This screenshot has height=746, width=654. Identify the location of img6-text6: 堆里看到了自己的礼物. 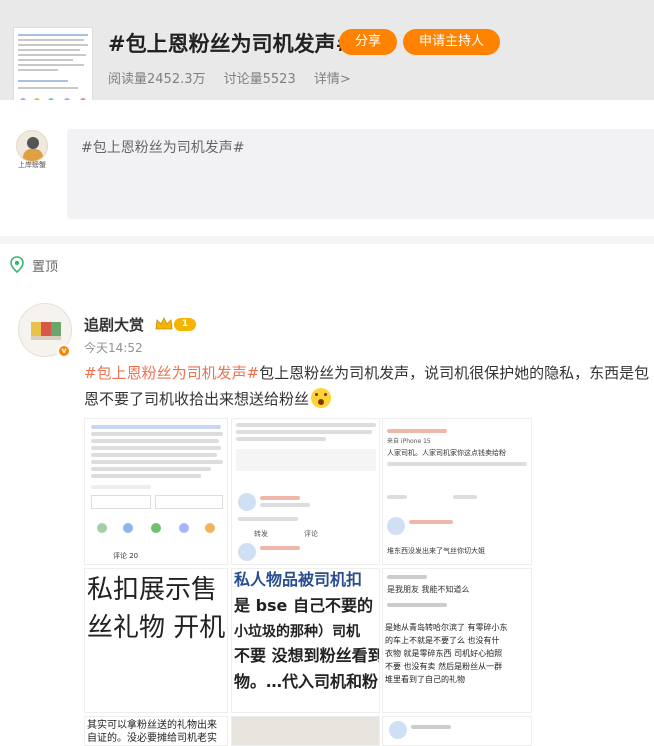
(425, 679).